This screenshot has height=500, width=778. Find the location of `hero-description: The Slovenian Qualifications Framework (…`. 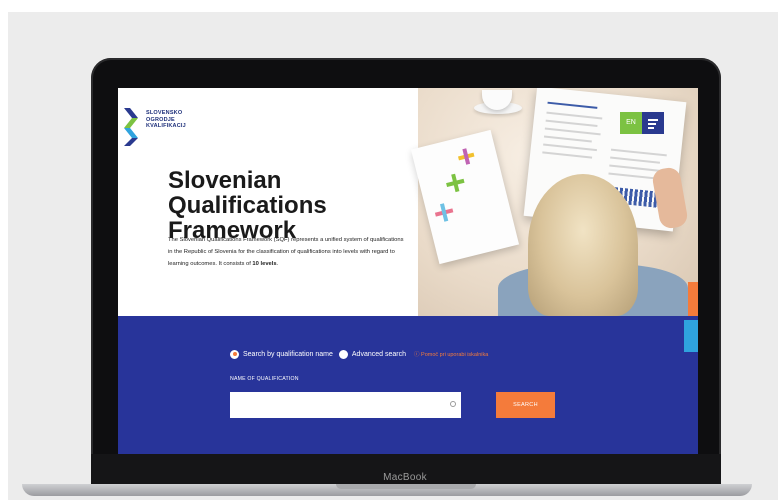

hero-description: The Slovenian Qualifications Framework (… is located at coordinates (286, 252).